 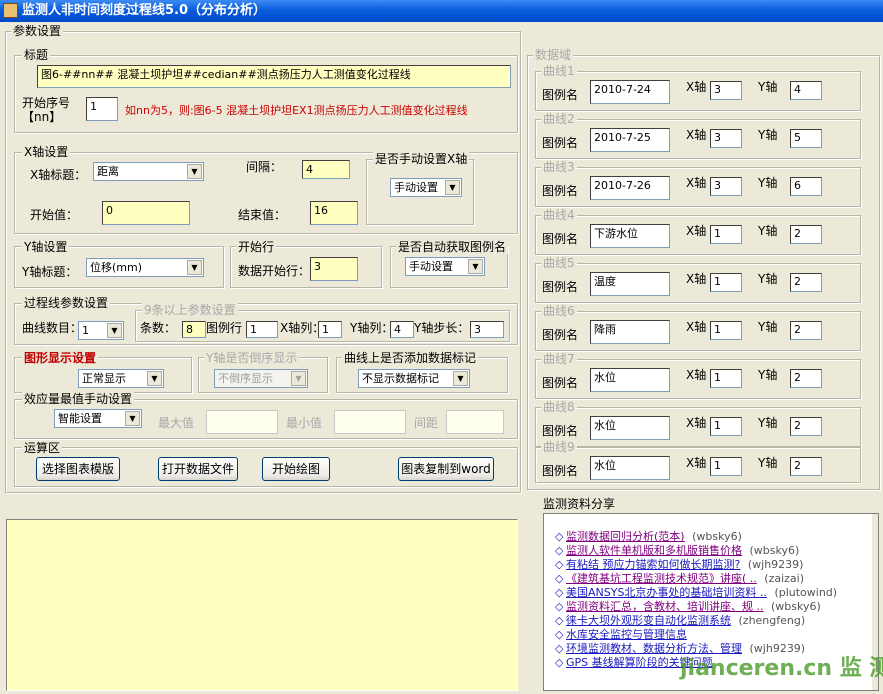 What do you see at coordinates (630, 284) in the screenshot?
I see `curve-name-input: 温度` at bounding box center [630, 284].